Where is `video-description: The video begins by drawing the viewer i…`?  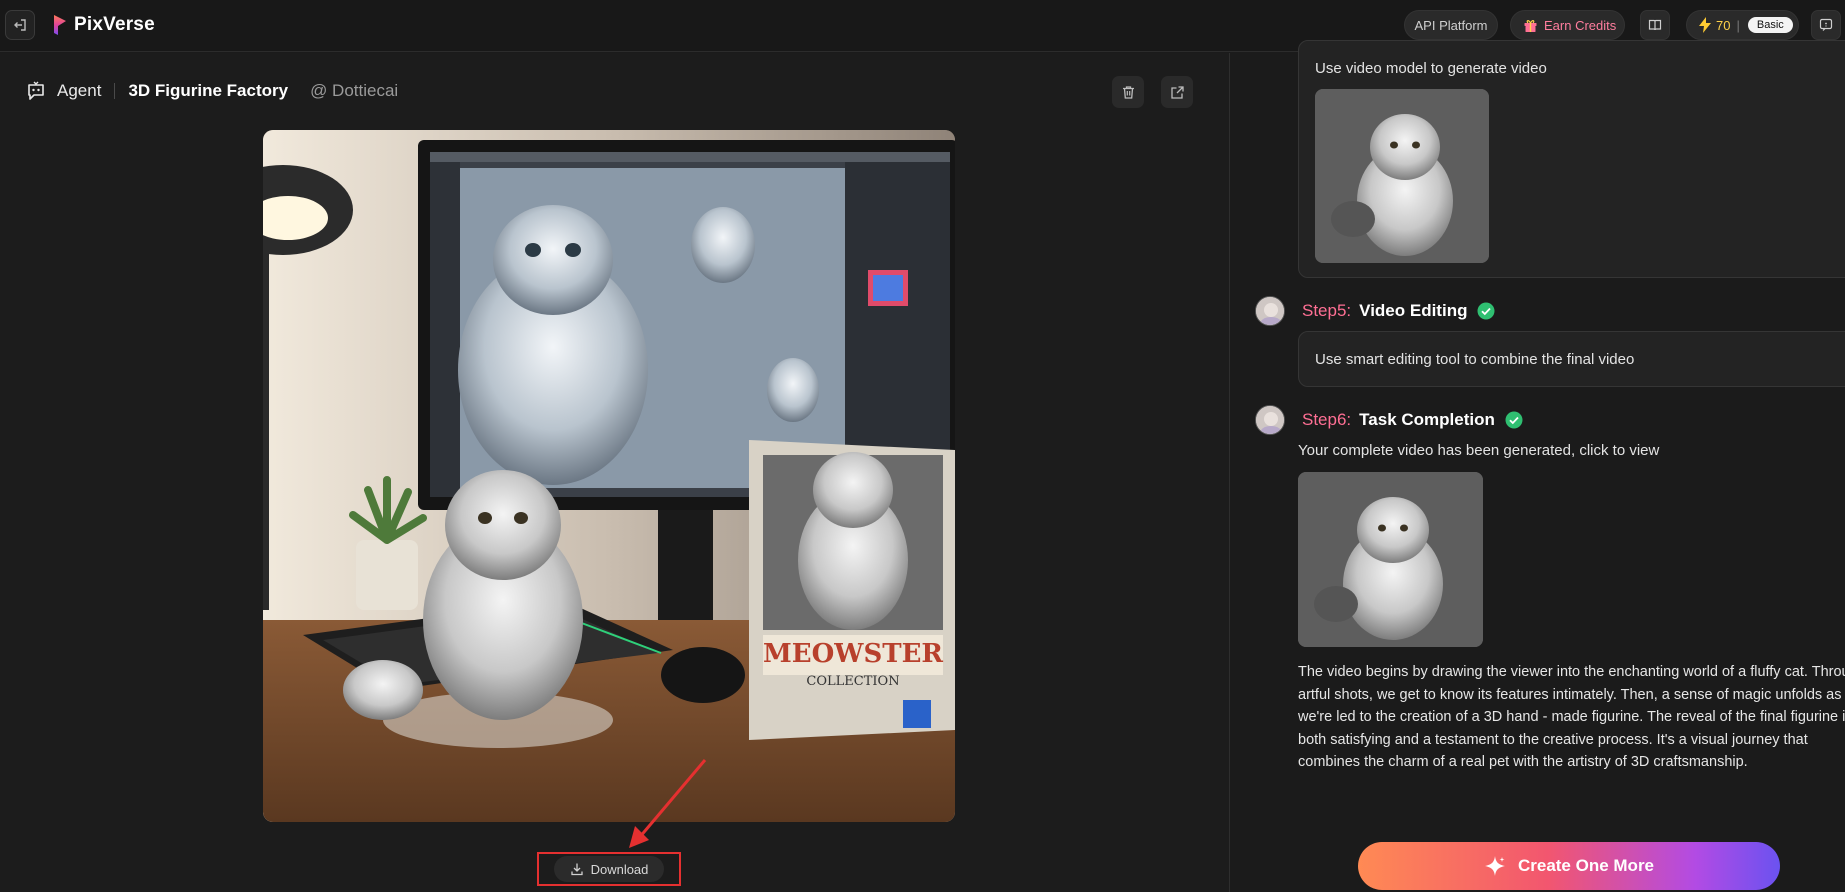 video-description: The video begins by drawing the viewer i… is located at coordinates (1571, 717).